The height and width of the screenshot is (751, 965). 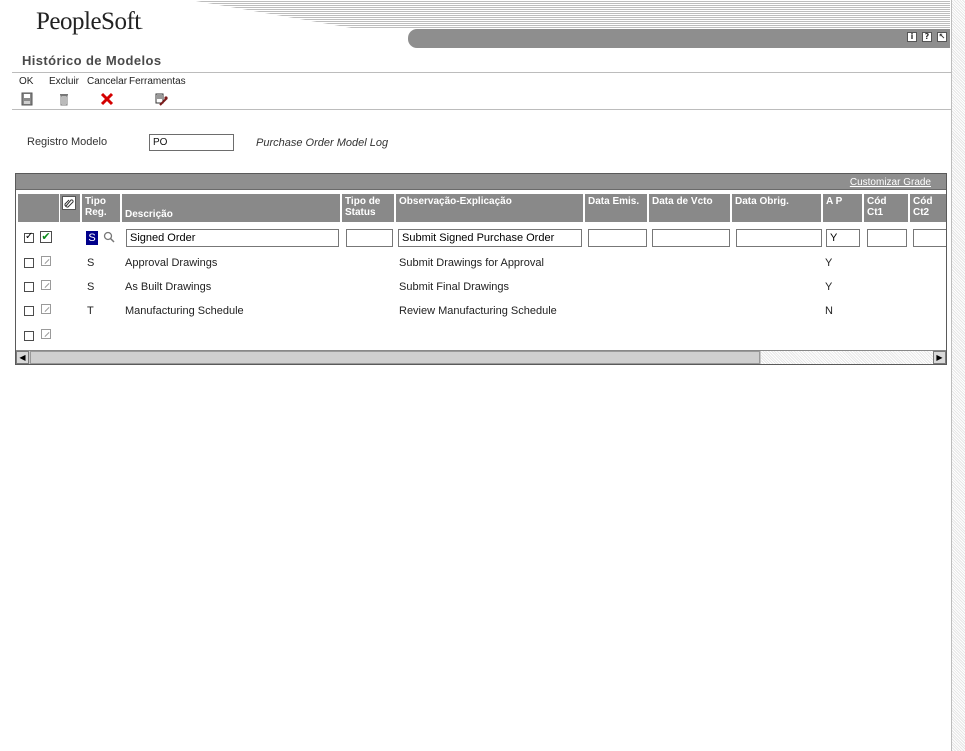 What do you see at coordinates (454, 287) in the screenshot?
I see `observacao-cell: Submit Final Drawings` at bounding box center [454, 287].